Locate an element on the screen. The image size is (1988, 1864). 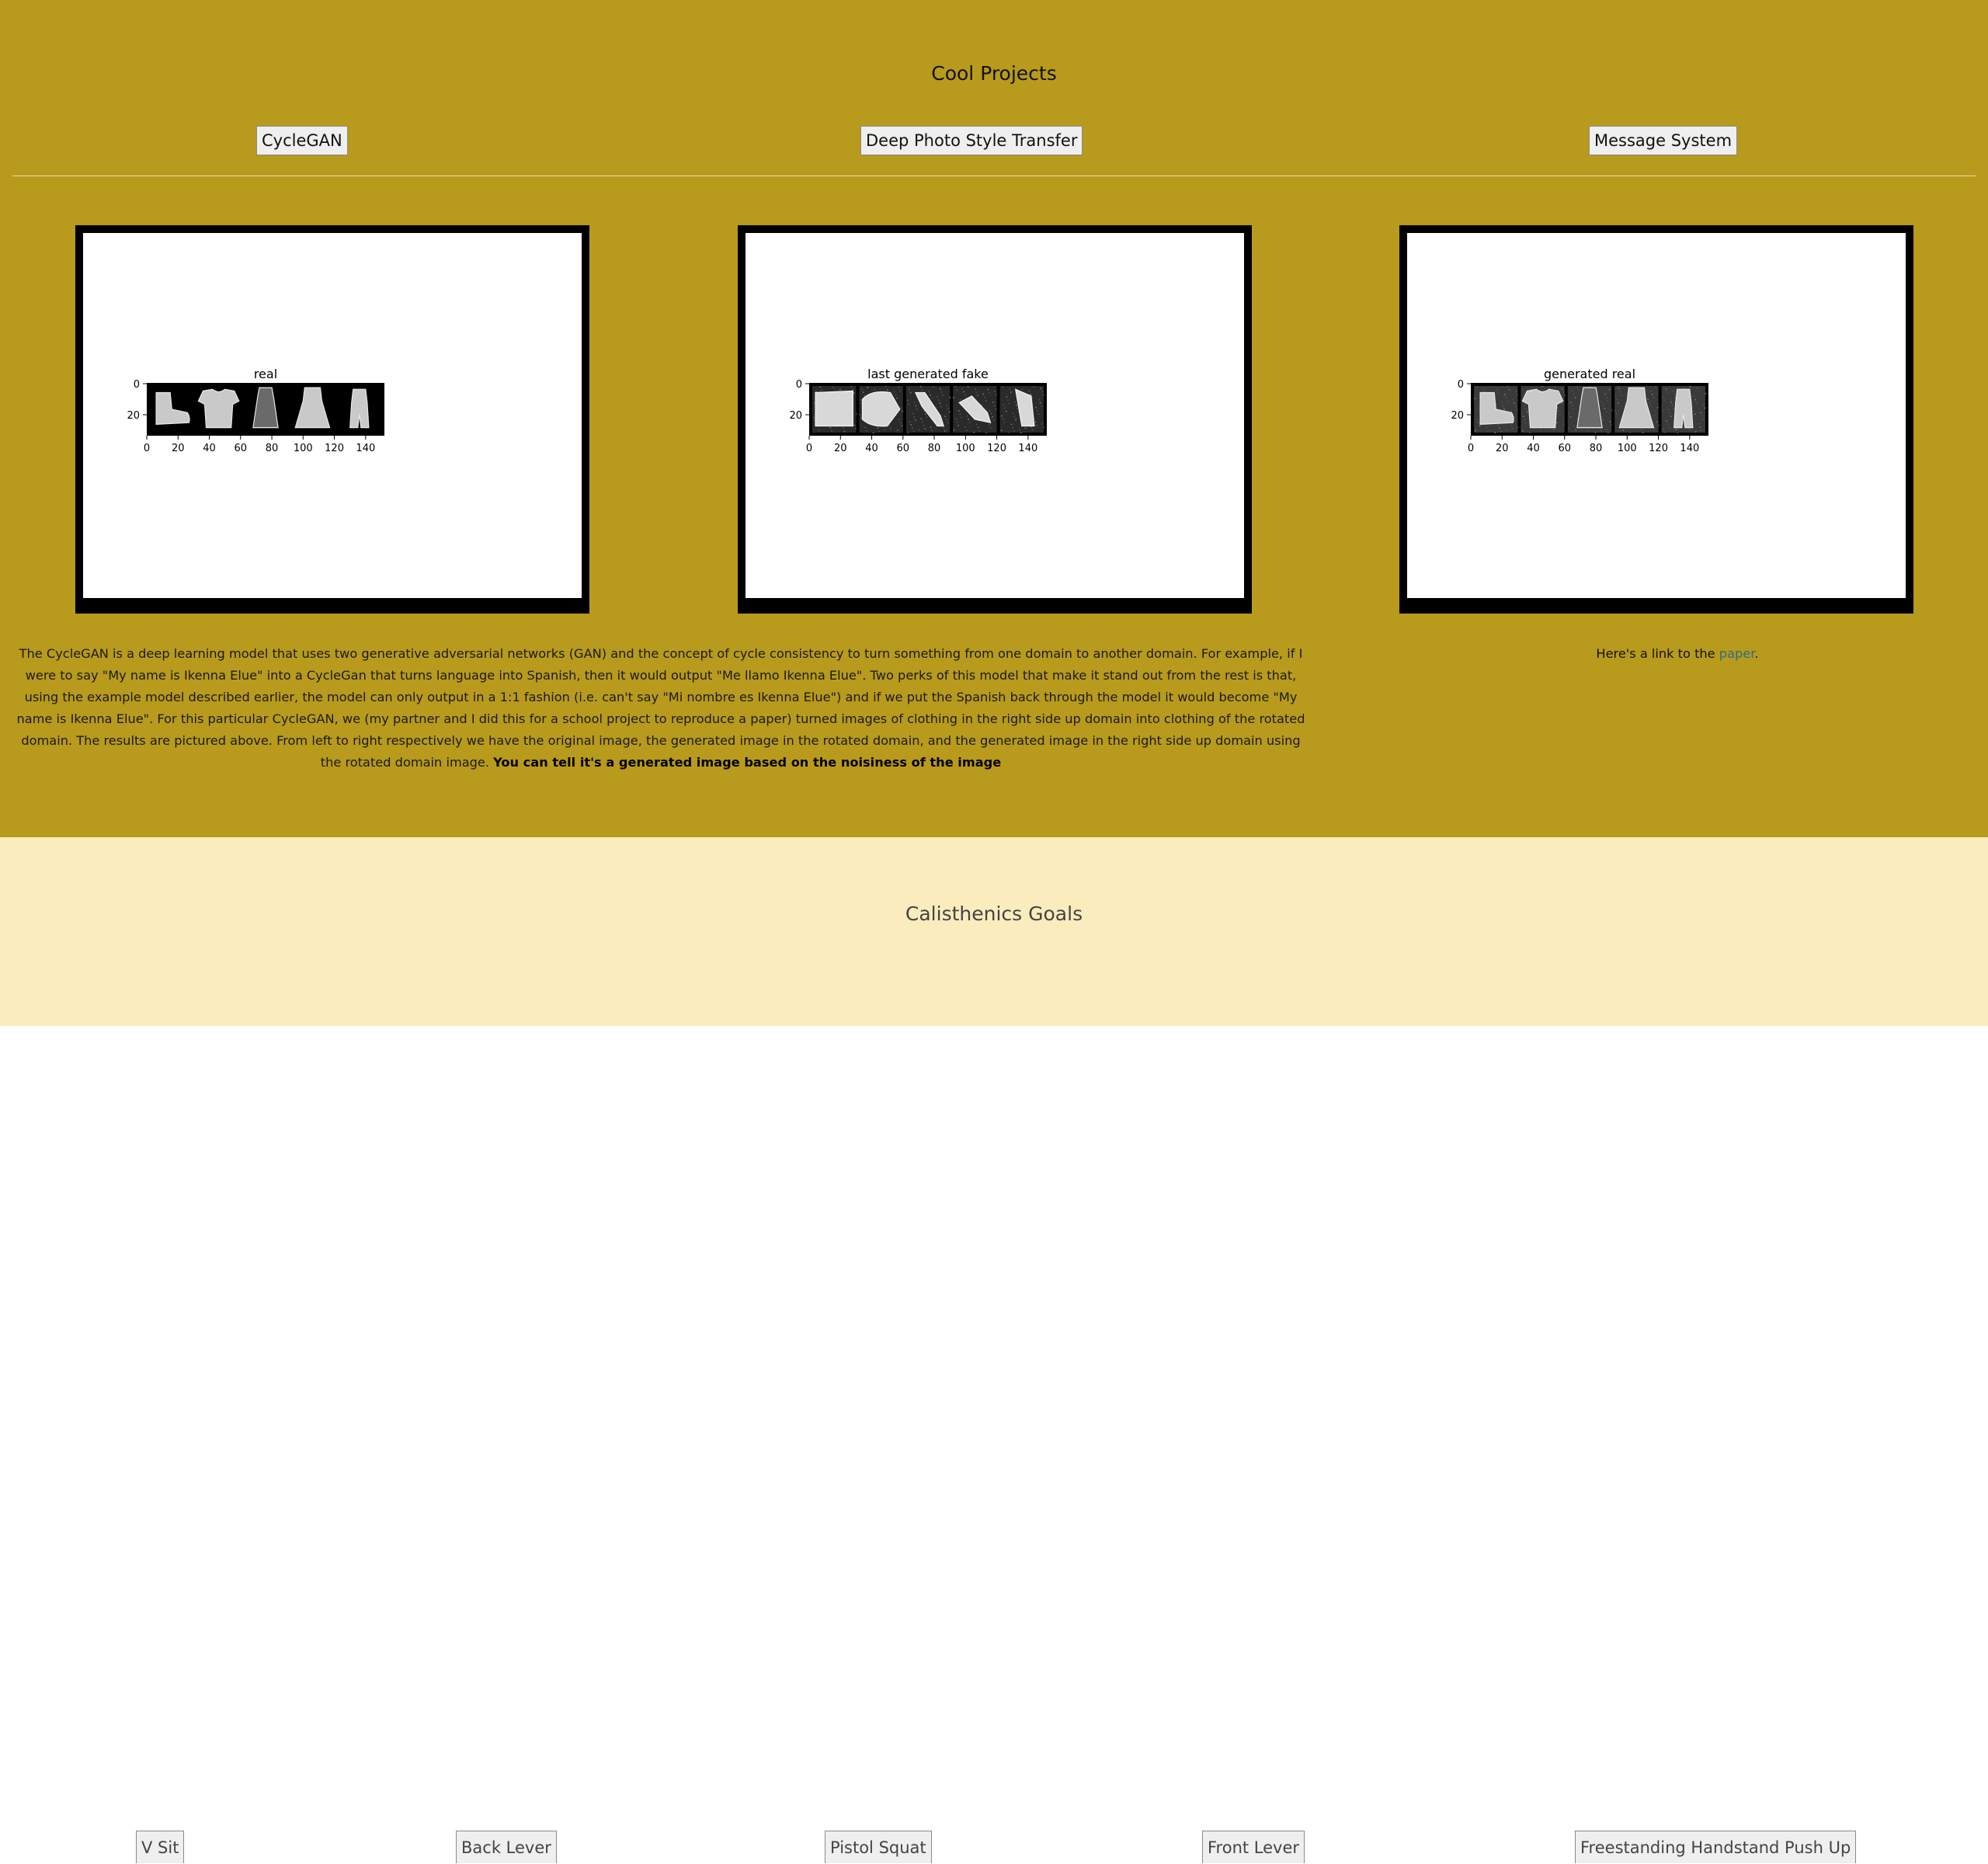
goal-v-sit: V Sit is located at coordinates (160, 1847).